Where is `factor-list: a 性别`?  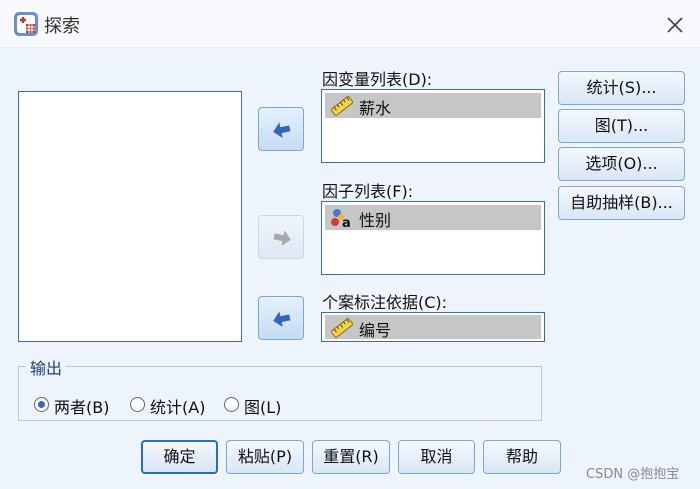 factor-list: a 性别 is located at coordinates (433, 238).